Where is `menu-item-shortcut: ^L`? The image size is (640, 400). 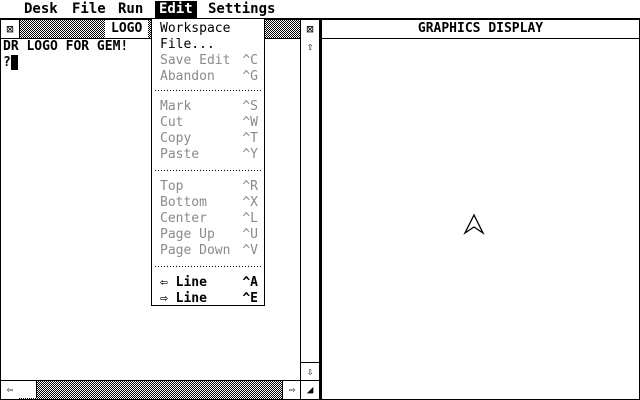
menu-item-shortcut: ^L is located at coordinates (250, 218).